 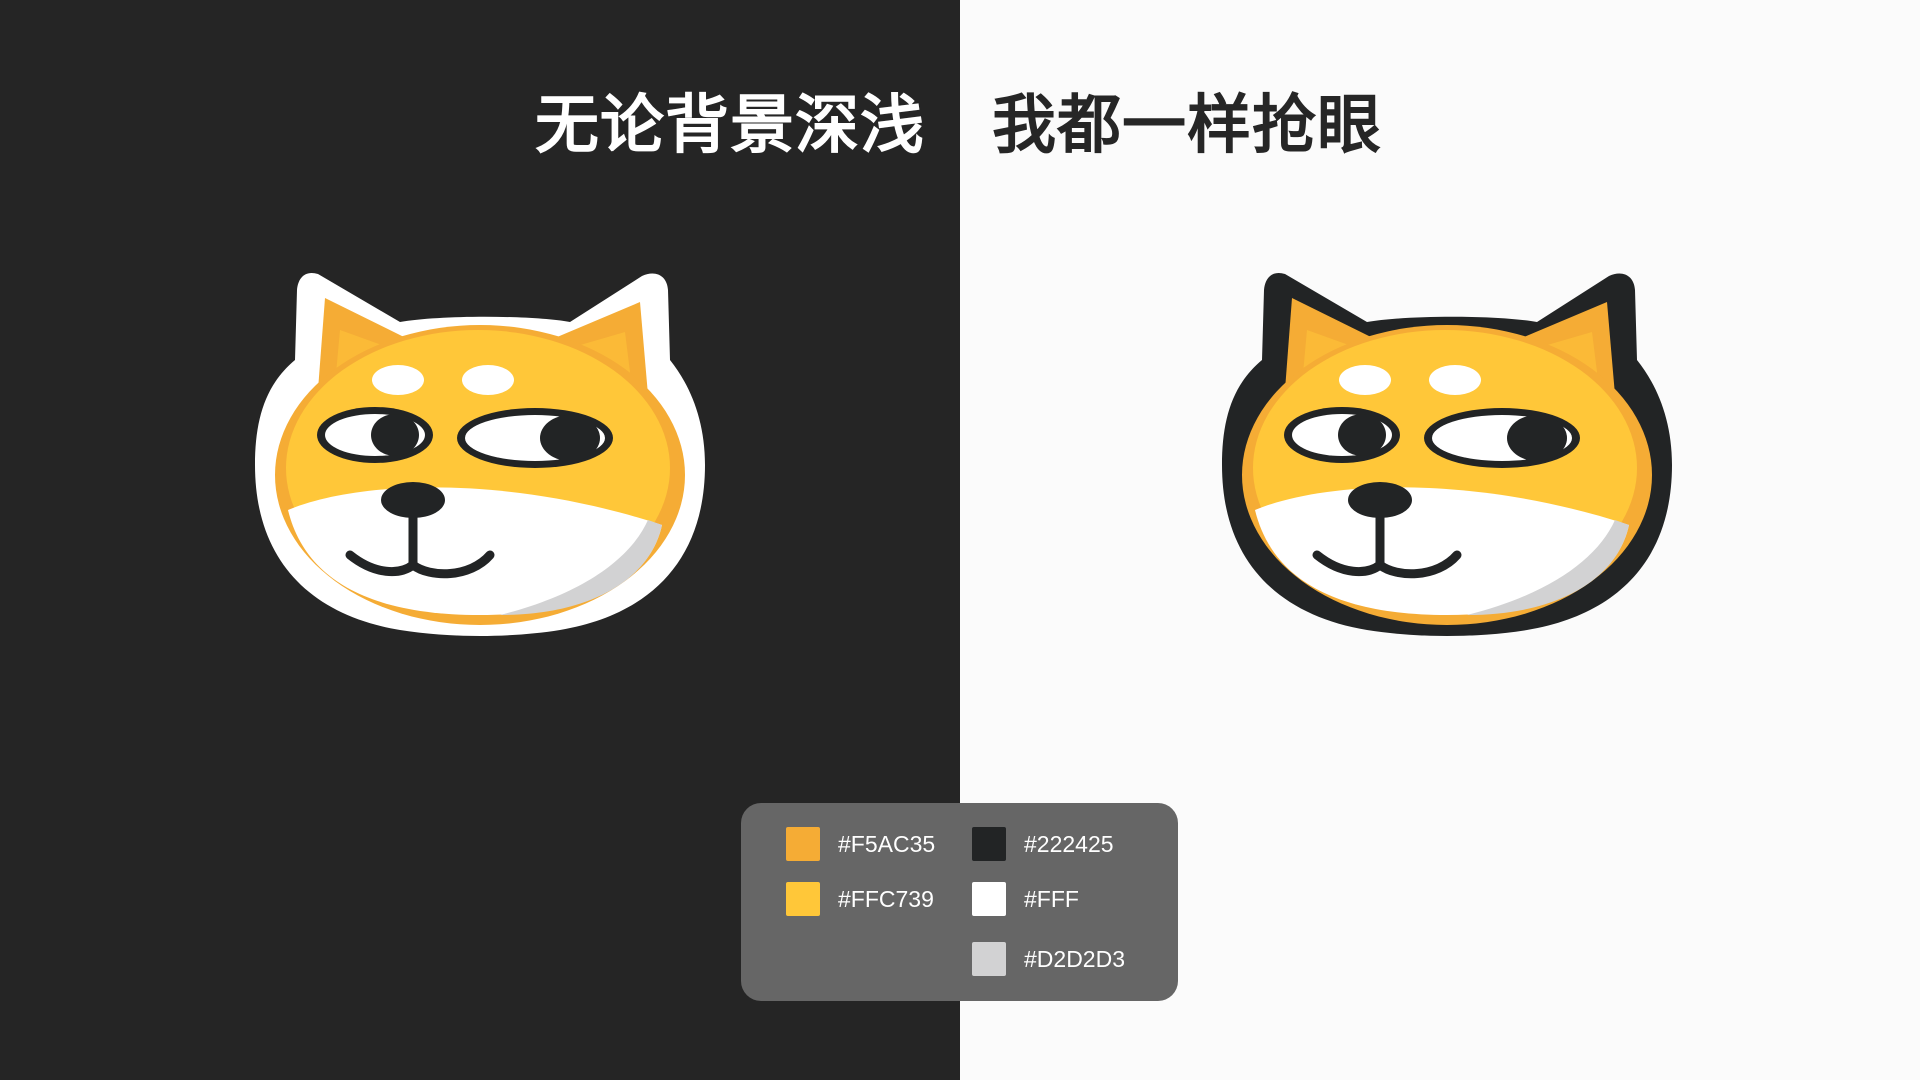 What do you see at coordinates (887, 843) in the screenshot?
I see `color-hex-label: #F5AC35` at bounding box center [887, 843].